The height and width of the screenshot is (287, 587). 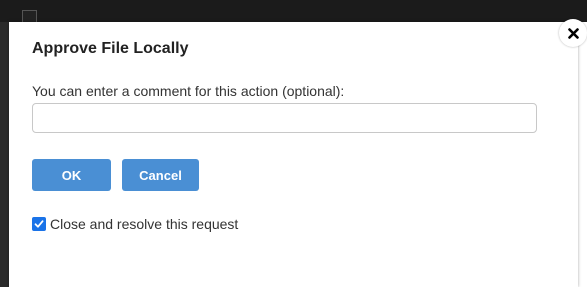 I want to click on dialog-title: Approve File Locally, so click(x=110, y=48).